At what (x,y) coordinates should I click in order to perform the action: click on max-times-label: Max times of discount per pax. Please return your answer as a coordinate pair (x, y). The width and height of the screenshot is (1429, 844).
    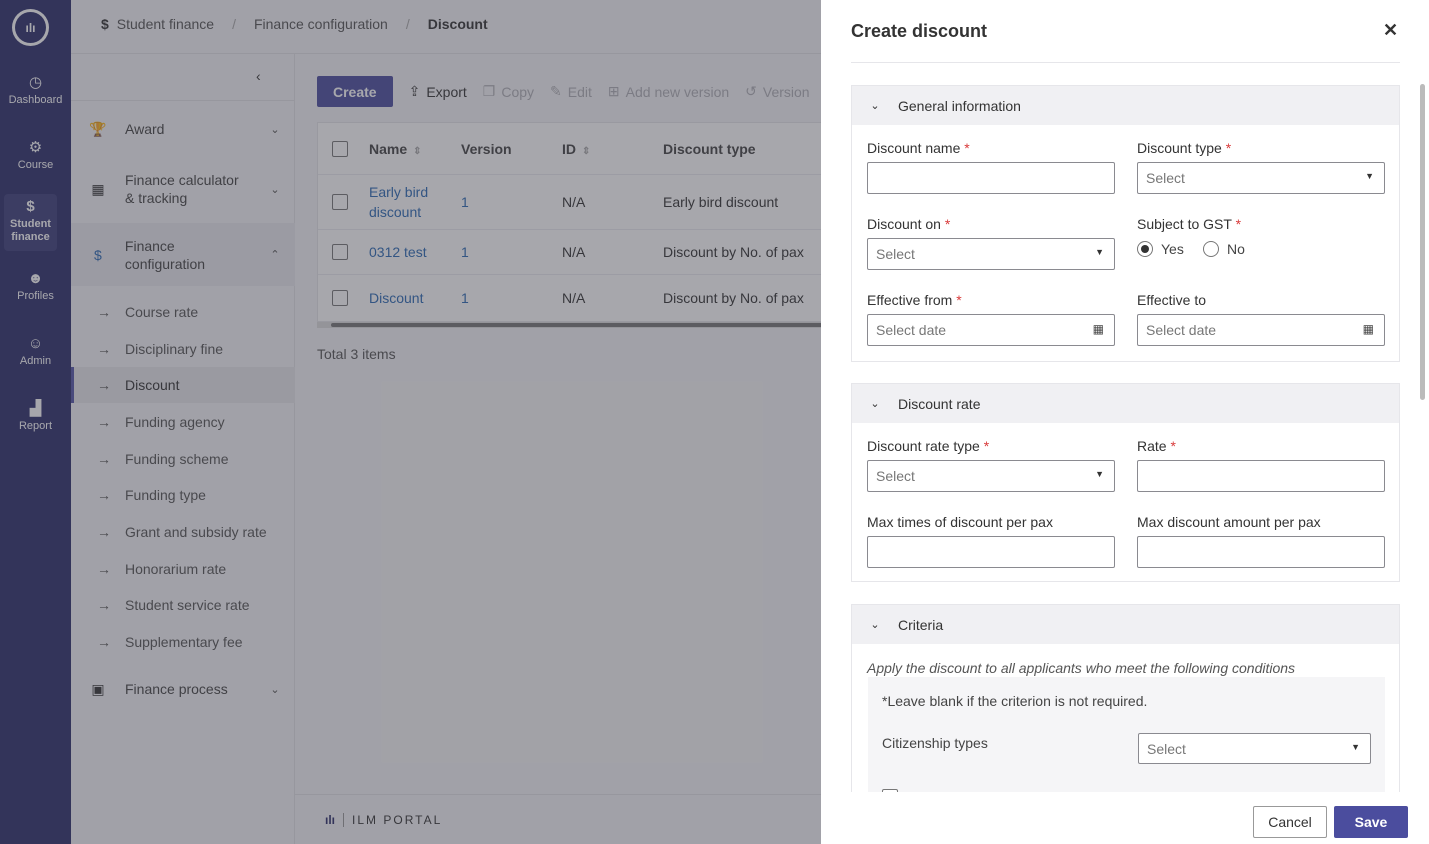
    Looking at the image, I should click on (960, 522).